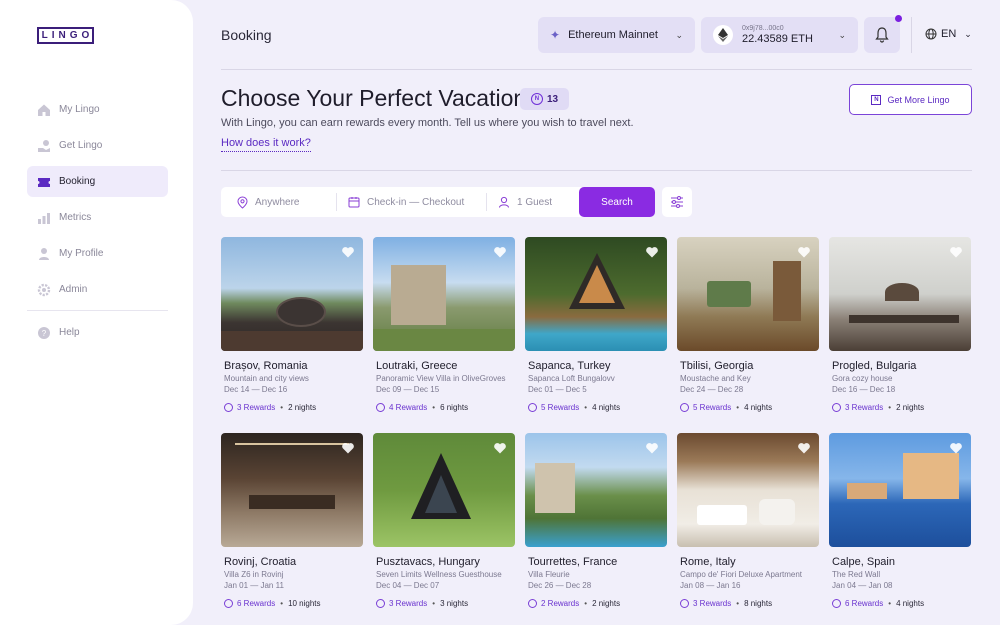 The width and height of the screenshot is (1000, 625). I want to click on ethereum-logo-icon, so click(723, 35).